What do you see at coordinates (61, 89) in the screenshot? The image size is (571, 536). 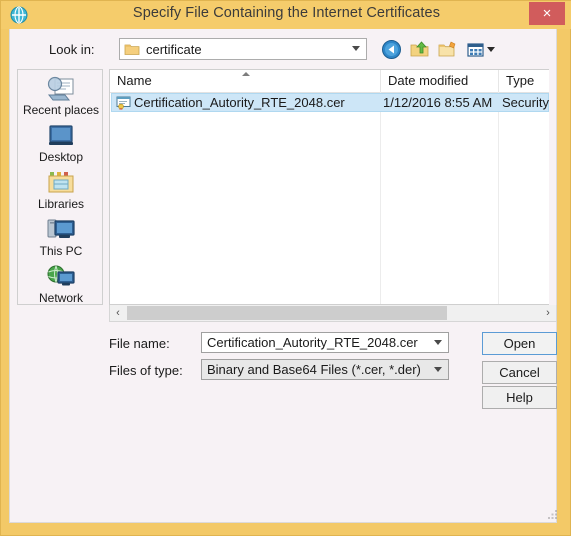 I see `recent-places-icon` at bounding box center [61, 89].